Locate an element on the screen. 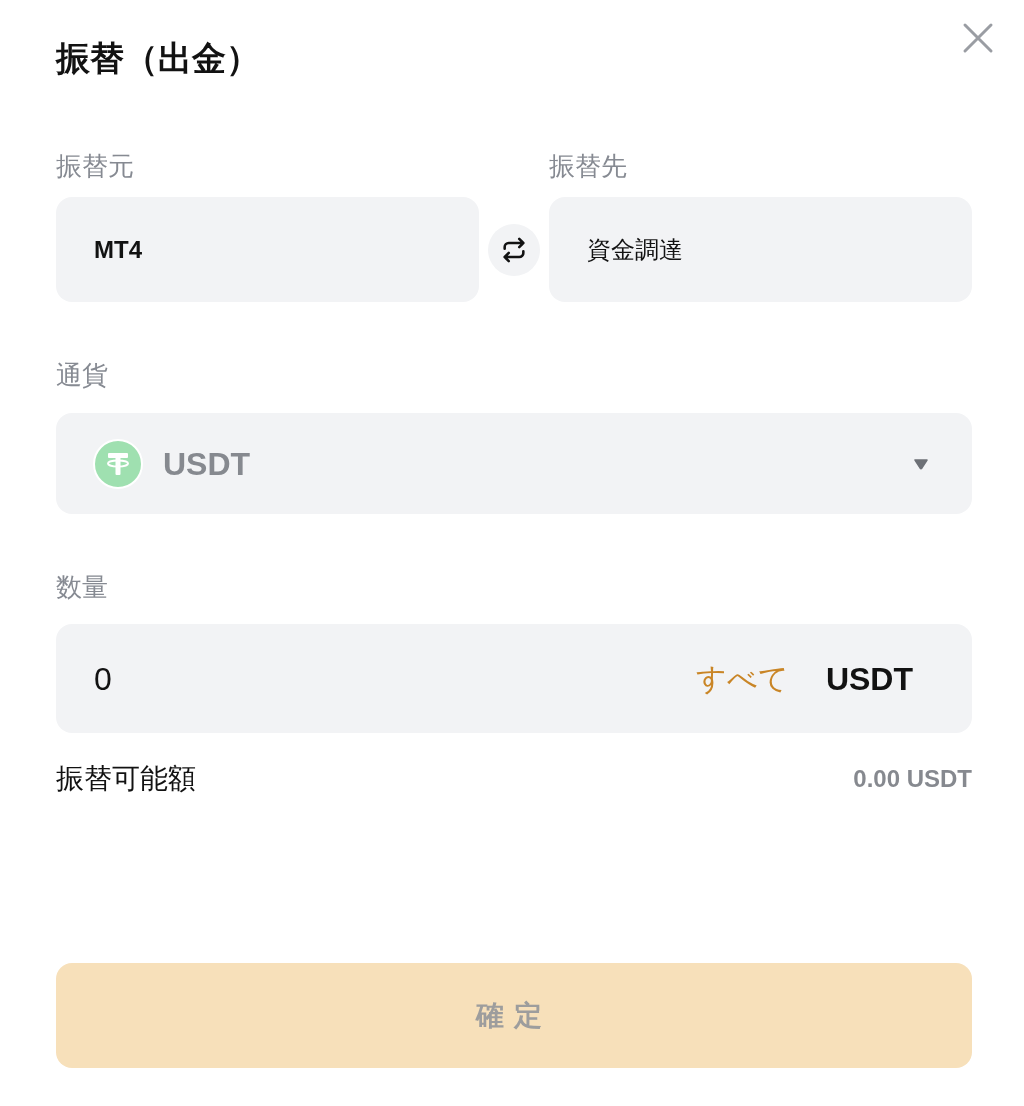 Image resolution: width=1024 pixels, height=1106 pixels. available-label: 振替可能額 is located at coordinates (126, 779).